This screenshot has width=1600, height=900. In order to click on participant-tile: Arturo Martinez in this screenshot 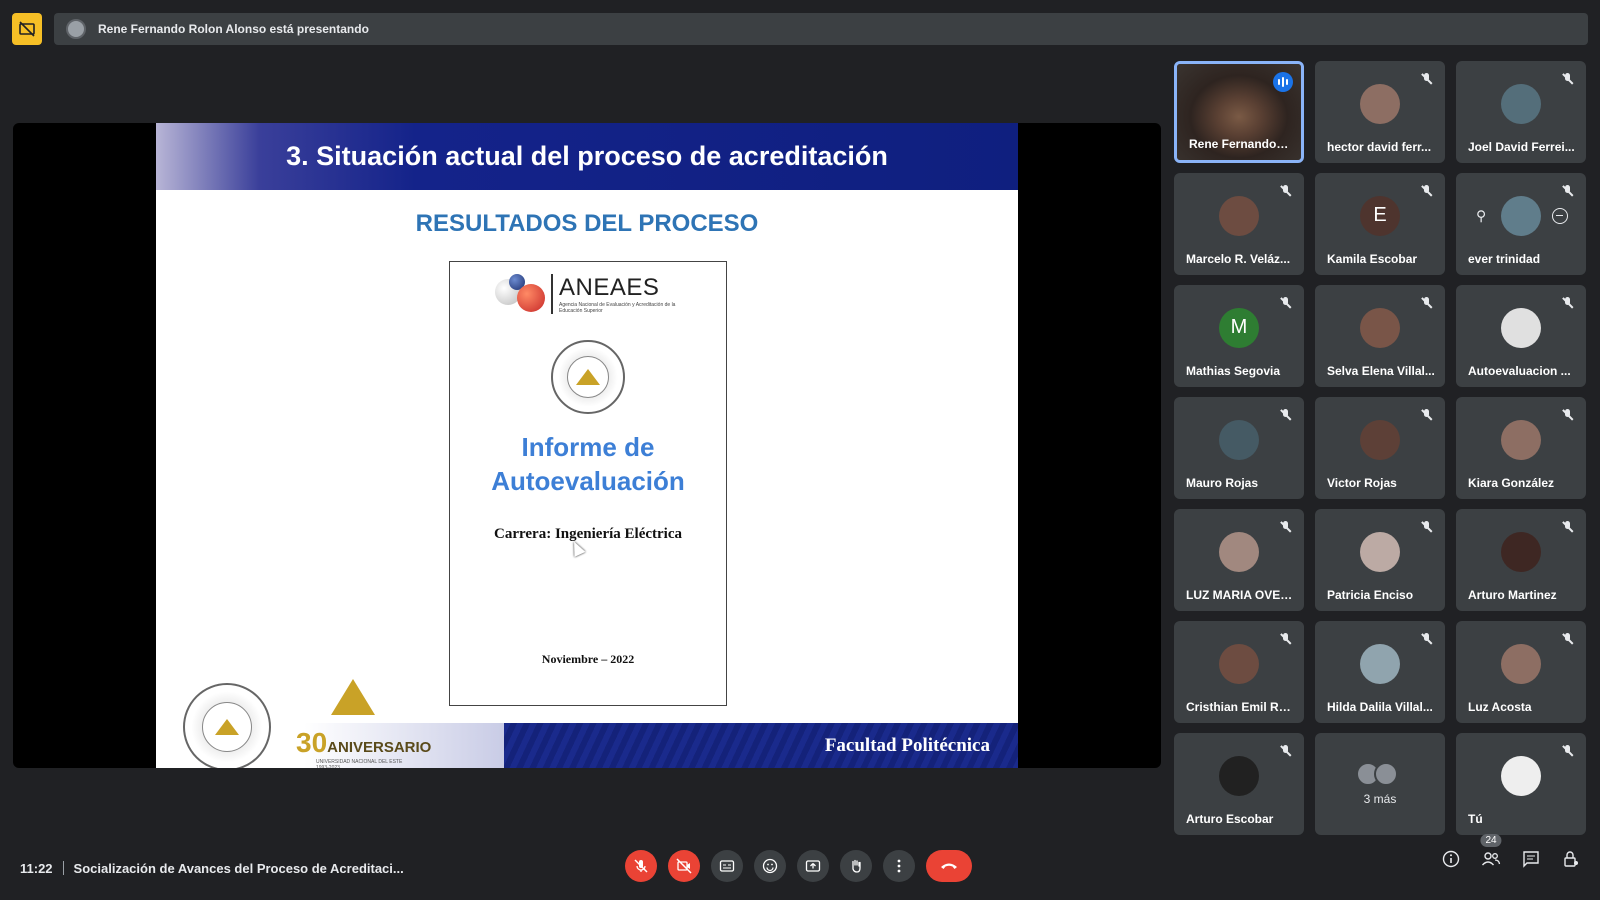, I will do `click(1521, 560)`.